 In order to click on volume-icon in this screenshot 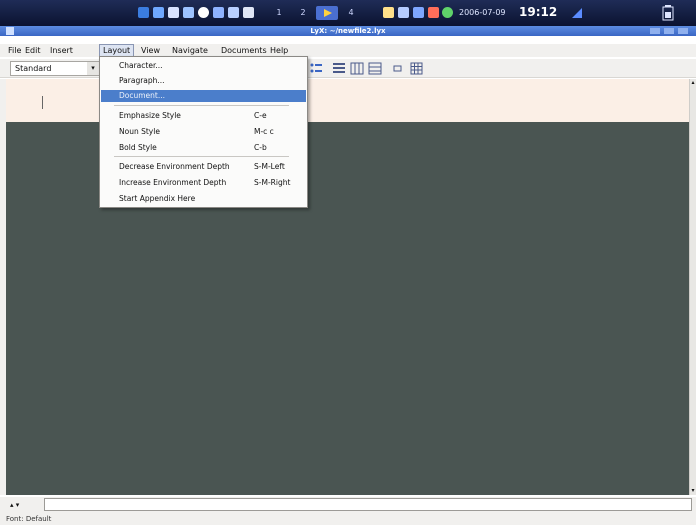, I will do `click(418, 12)`.